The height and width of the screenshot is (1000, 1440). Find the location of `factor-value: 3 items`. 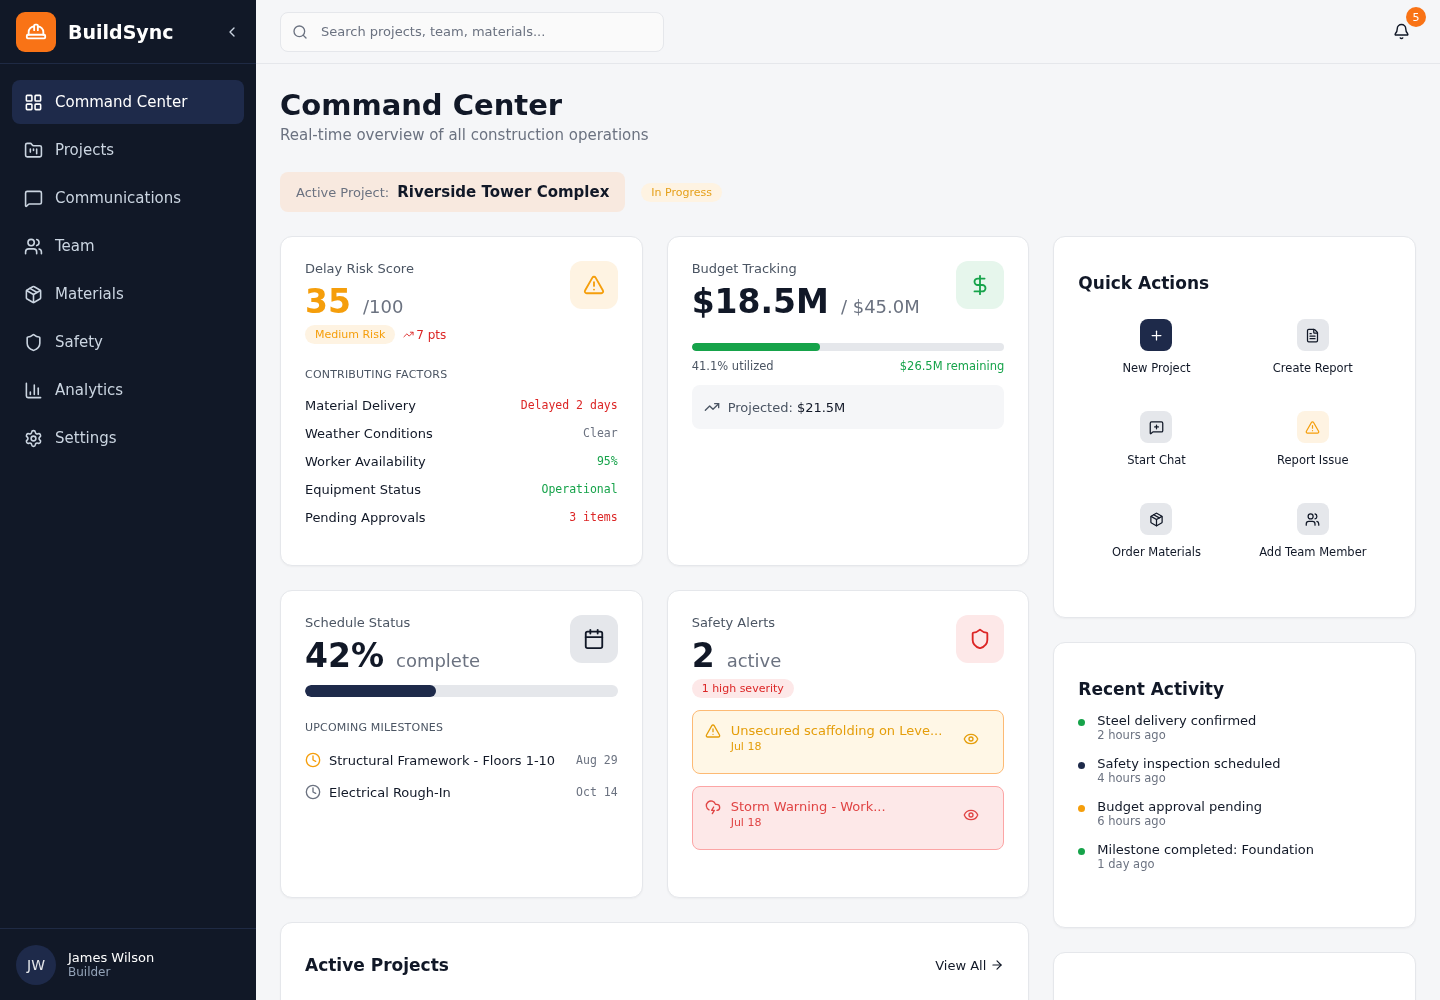

factor-value: 3 items is located at coordinates (593, 517).